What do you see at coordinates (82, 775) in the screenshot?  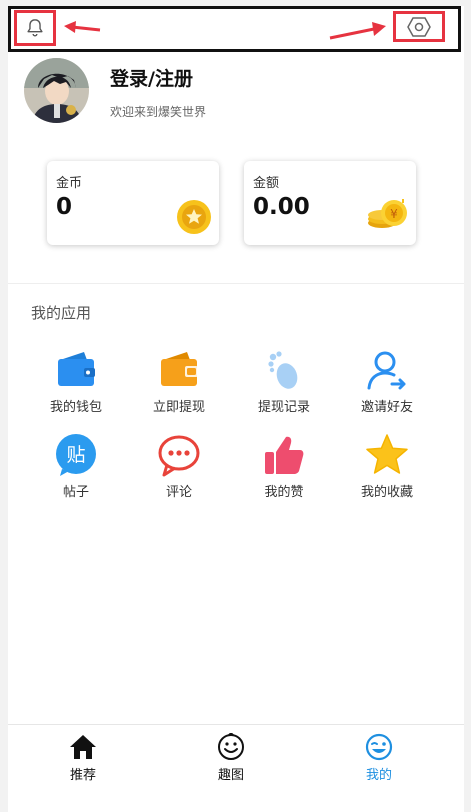 I see `tab-label: 推荐` at bounding box center [82, 775].